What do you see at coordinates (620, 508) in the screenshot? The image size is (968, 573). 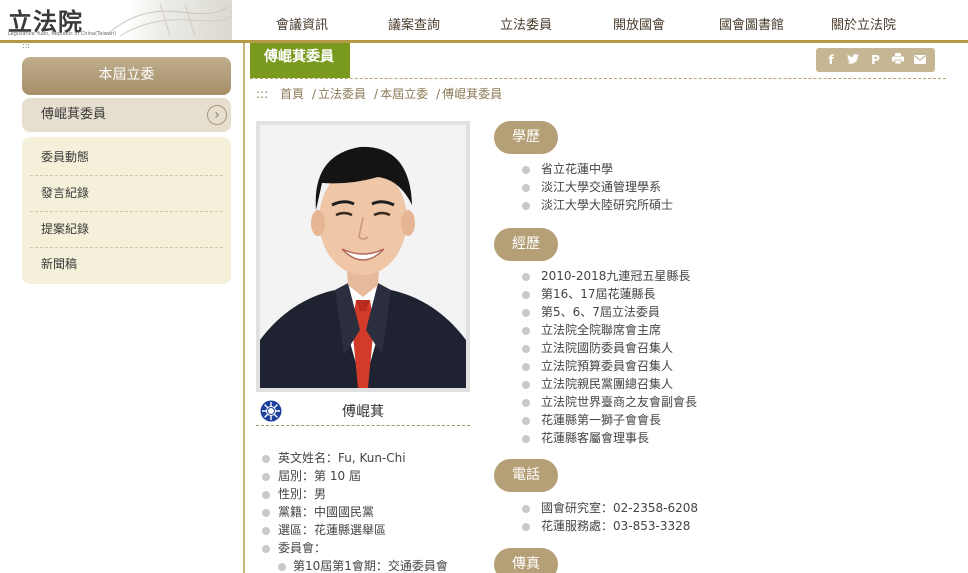 I see `phone-item: 國會研究室：02-2358-6208` at bounding box center [620, 508].